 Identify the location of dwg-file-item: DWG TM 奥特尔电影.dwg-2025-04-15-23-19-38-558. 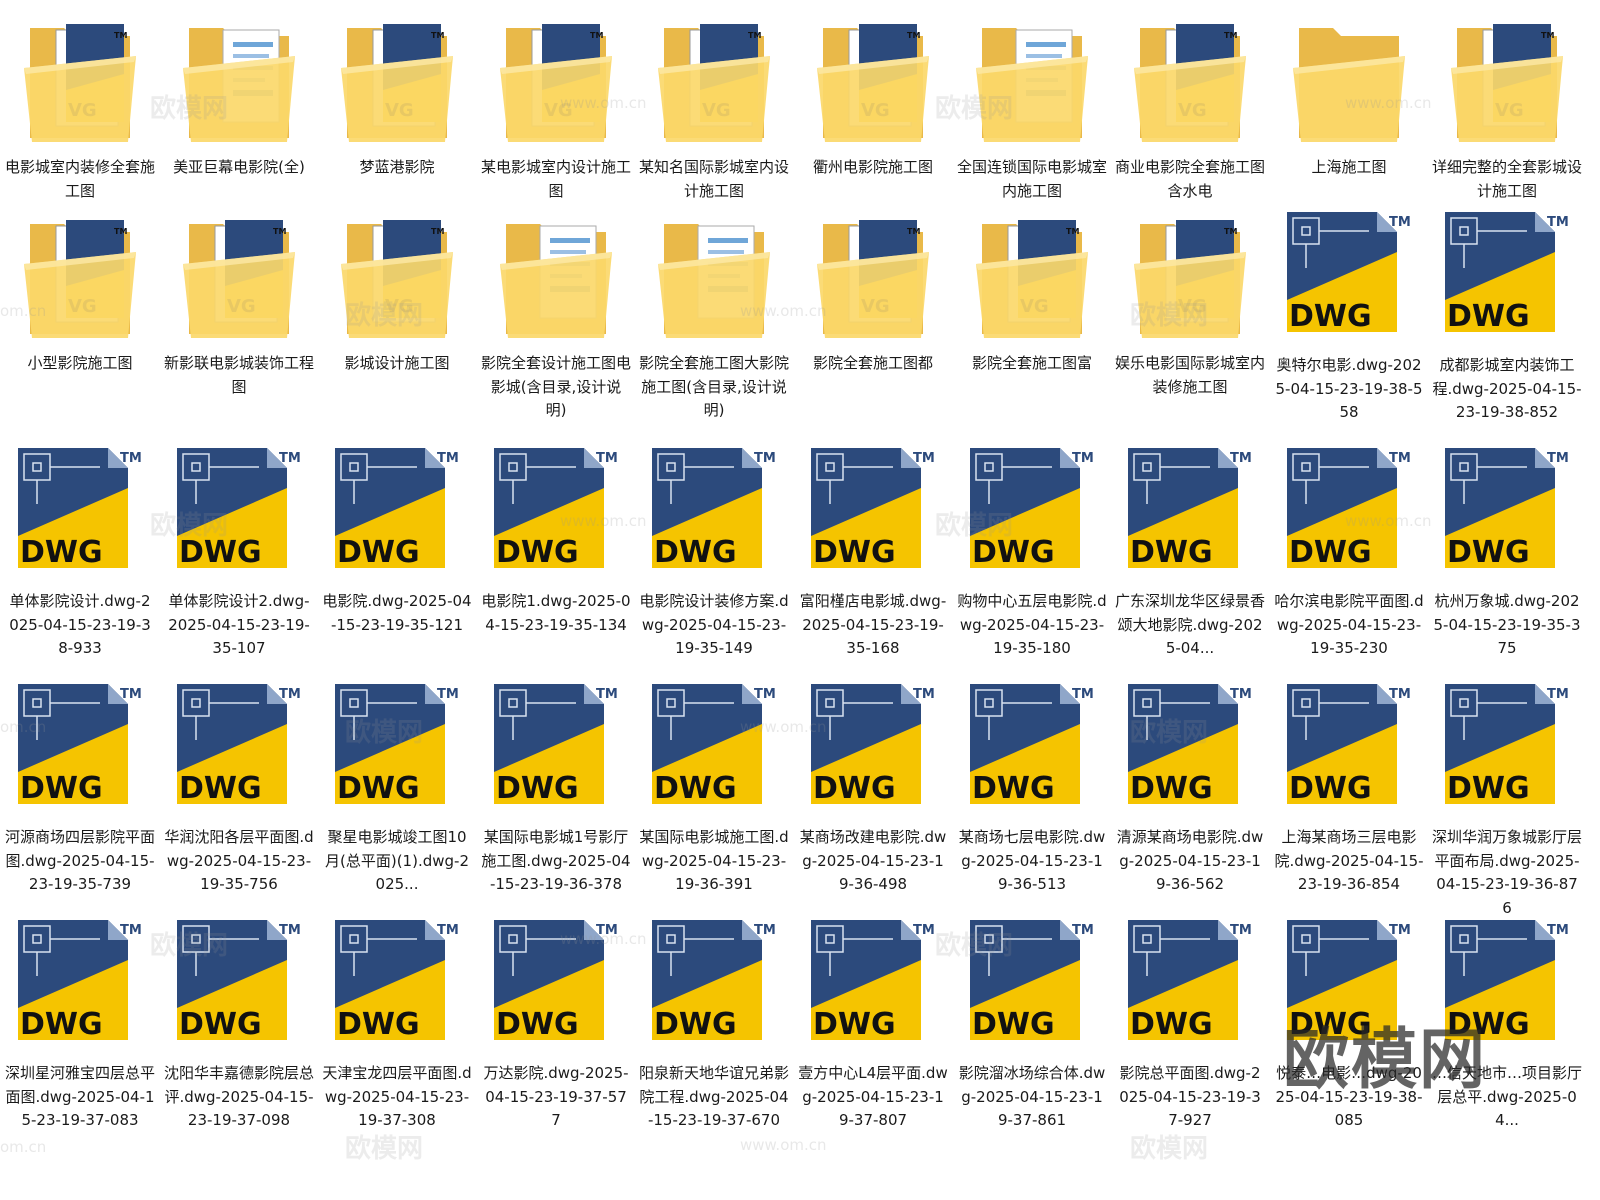
(1349, 314).